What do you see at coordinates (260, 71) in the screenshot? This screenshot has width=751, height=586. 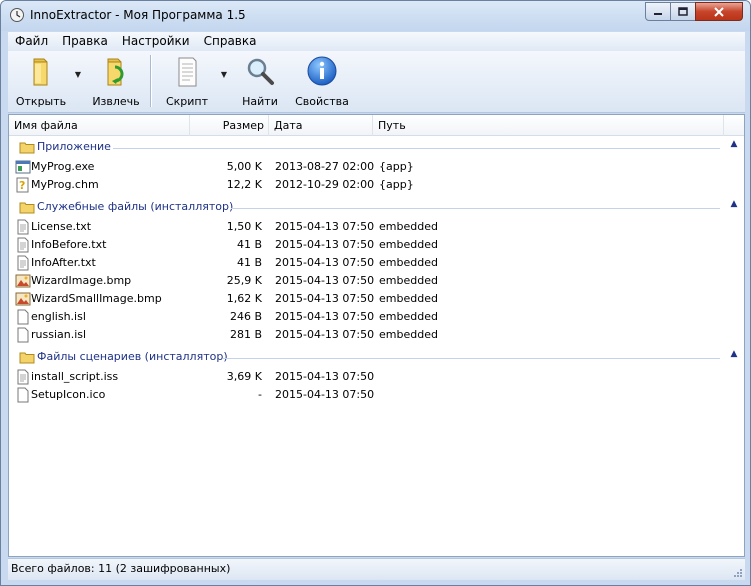 I see `magnifier-icon` at bounding box center [260, 71].